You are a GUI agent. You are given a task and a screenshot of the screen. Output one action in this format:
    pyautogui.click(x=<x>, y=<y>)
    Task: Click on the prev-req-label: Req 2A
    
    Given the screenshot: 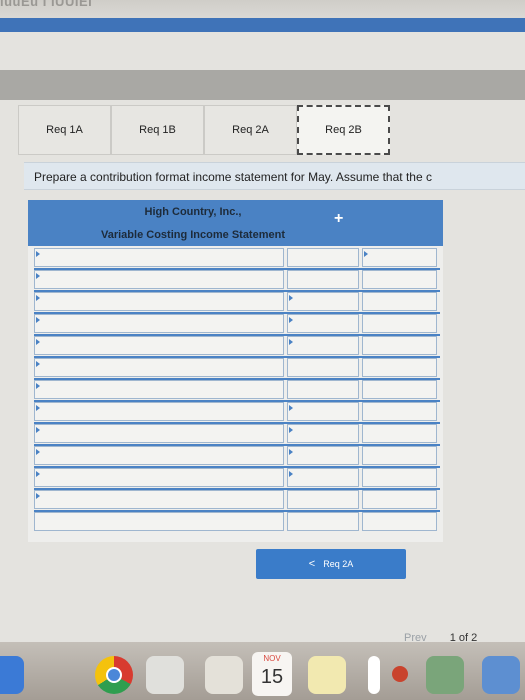 What is the action you would take?
    pyautogui.click(x=338, y=564)
    